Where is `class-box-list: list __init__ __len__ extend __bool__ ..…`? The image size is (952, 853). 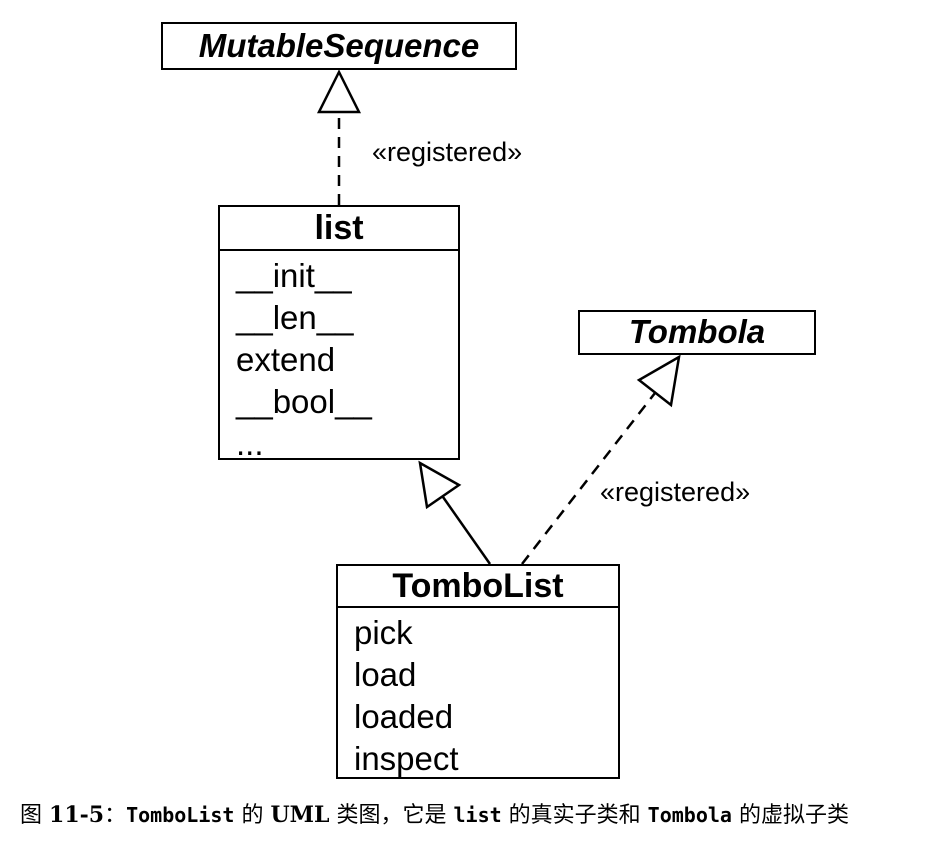
class-box-list: list __init__ __len__ extend __bool__ ..… is located at coordinates (339, 333).